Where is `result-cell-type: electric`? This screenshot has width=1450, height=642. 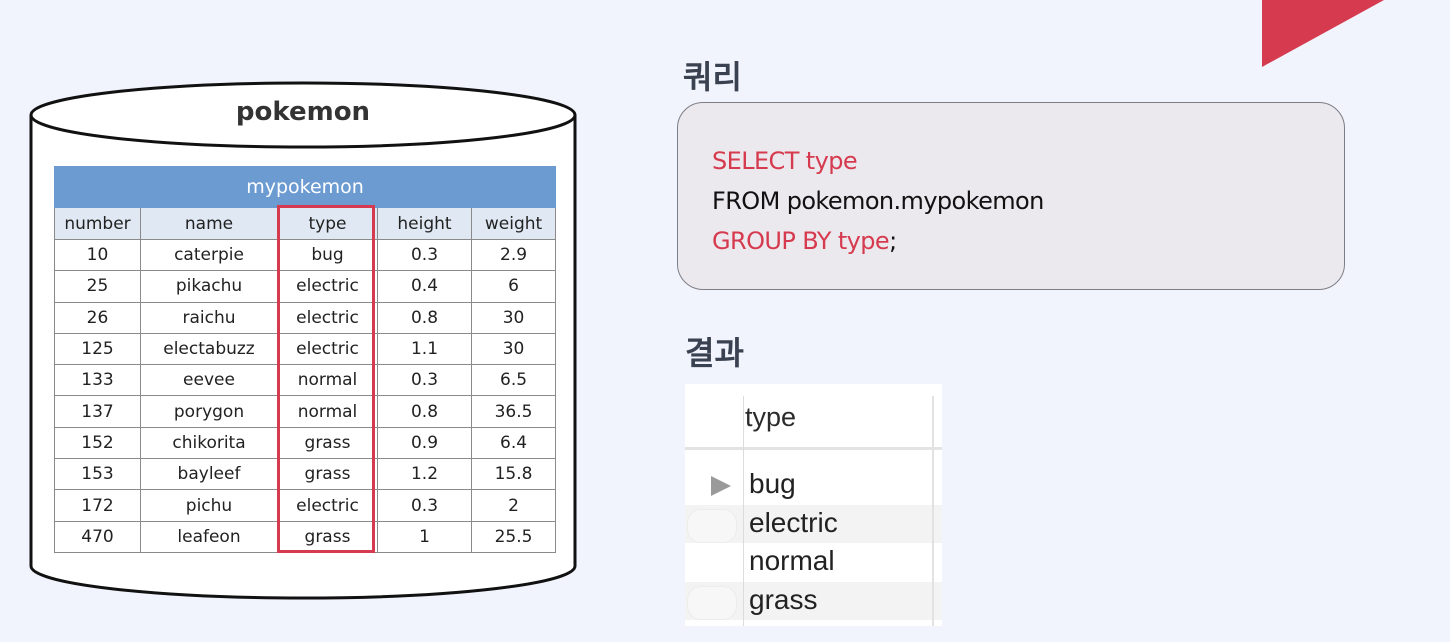
result-cell-type: electric is located at coordinates (793, 522).